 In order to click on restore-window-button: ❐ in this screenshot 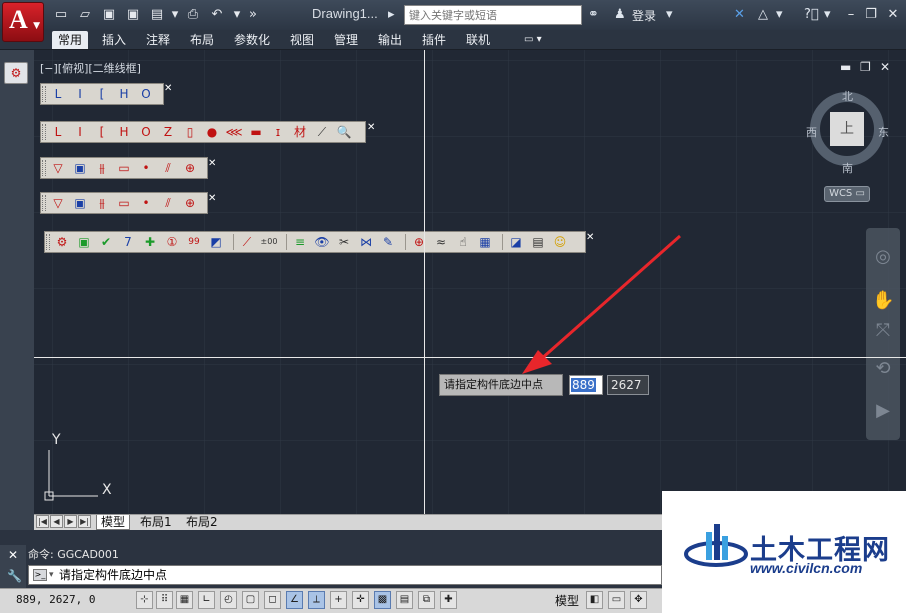, I will do `click(871, 15)`.